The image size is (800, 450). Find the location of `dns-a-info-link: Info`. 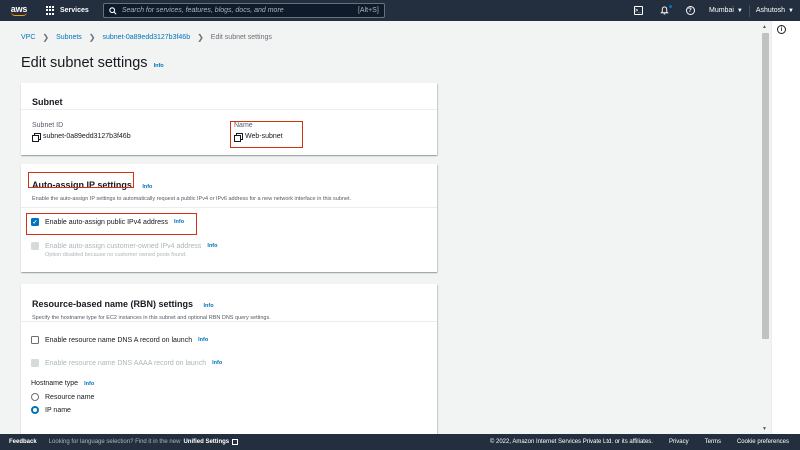

dns-a-info-link: Info is located at coordinates (203, 340).